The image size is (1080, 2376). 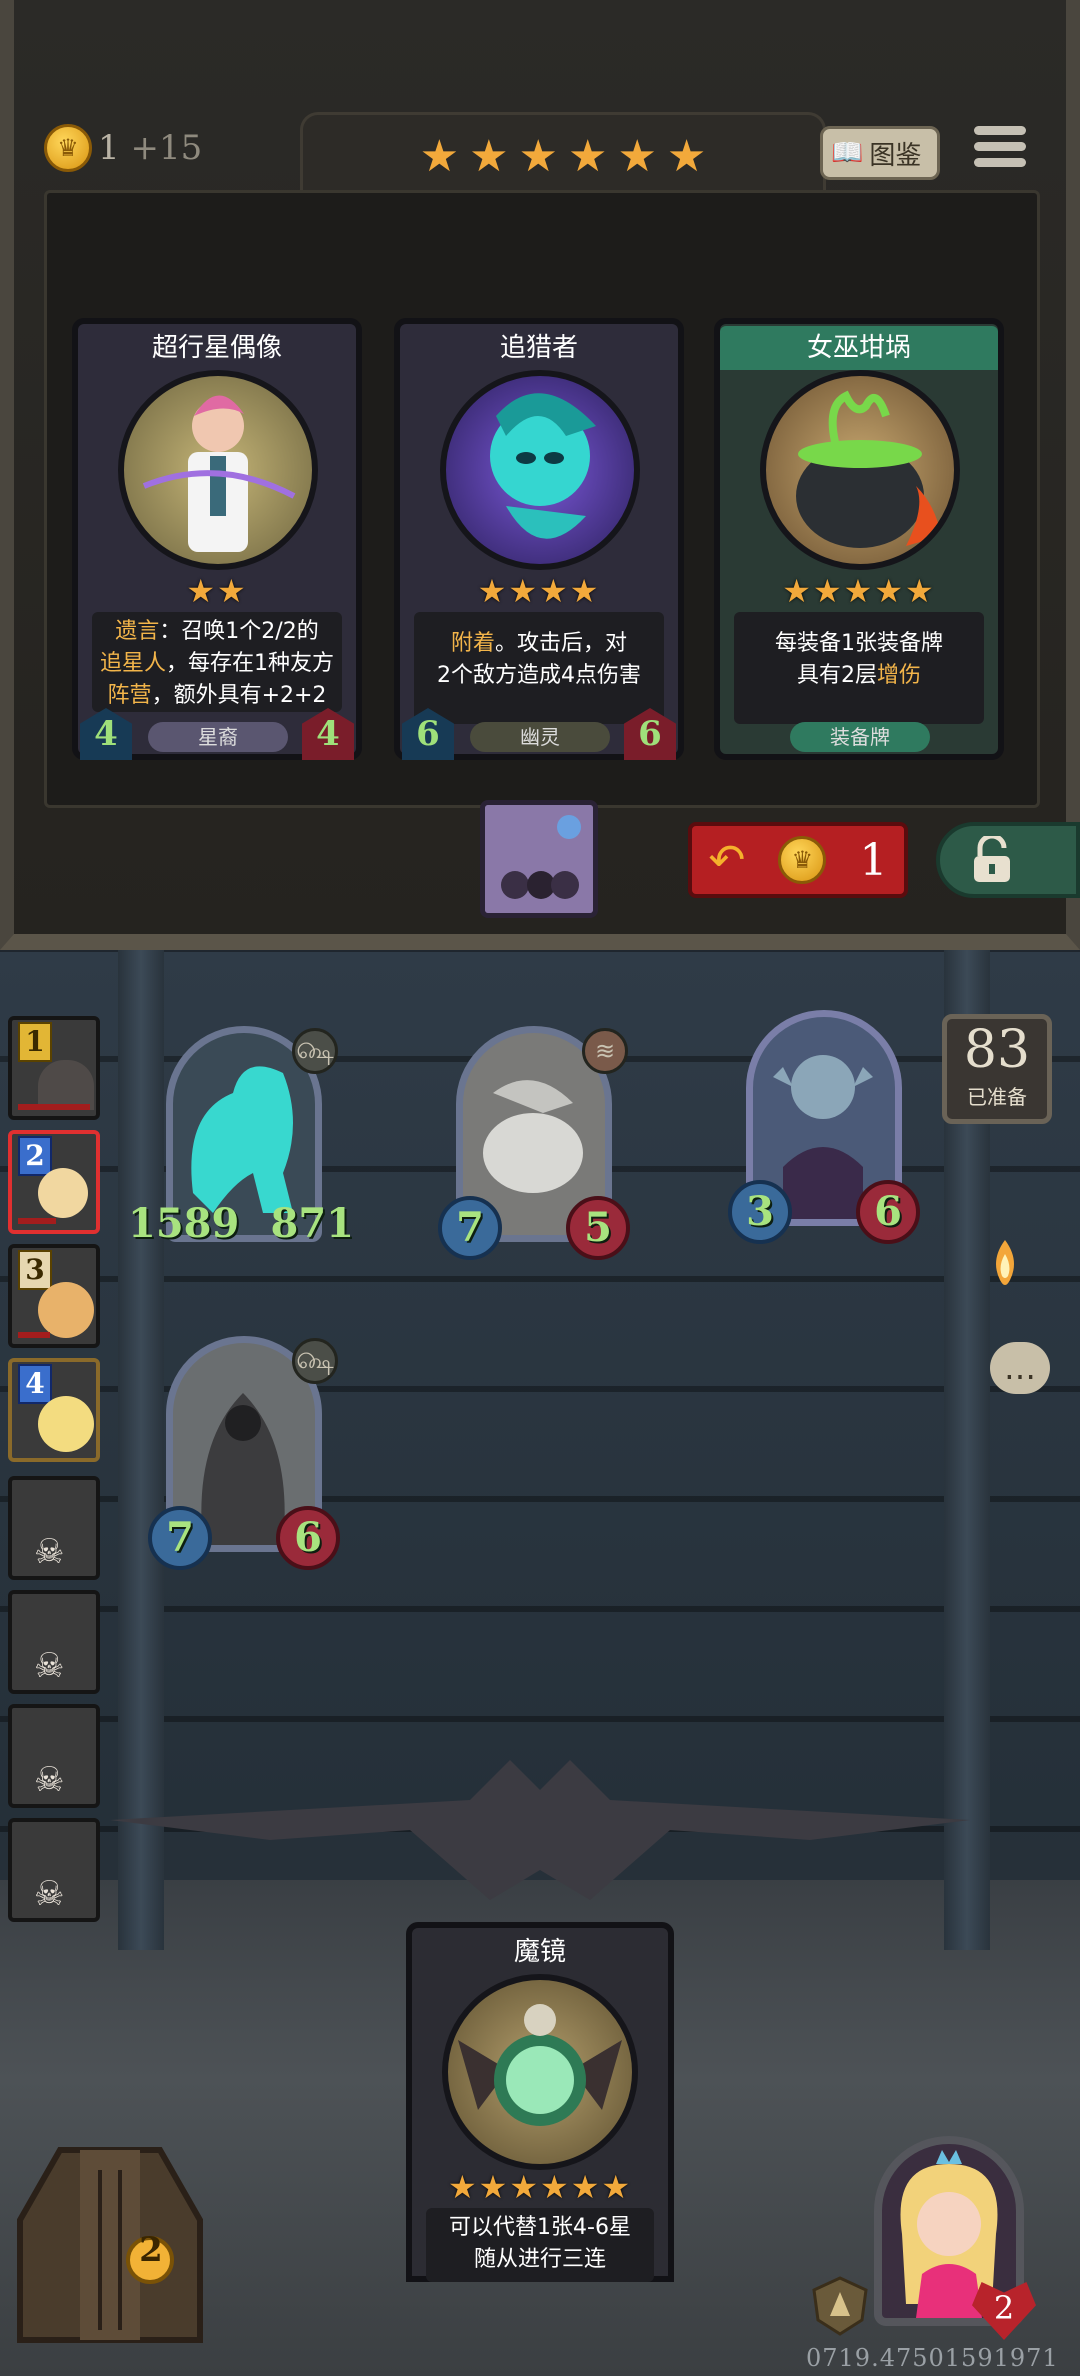 I want to click on desc-line: 2个敌方造成4点伤害, so click(x=539, y=675).